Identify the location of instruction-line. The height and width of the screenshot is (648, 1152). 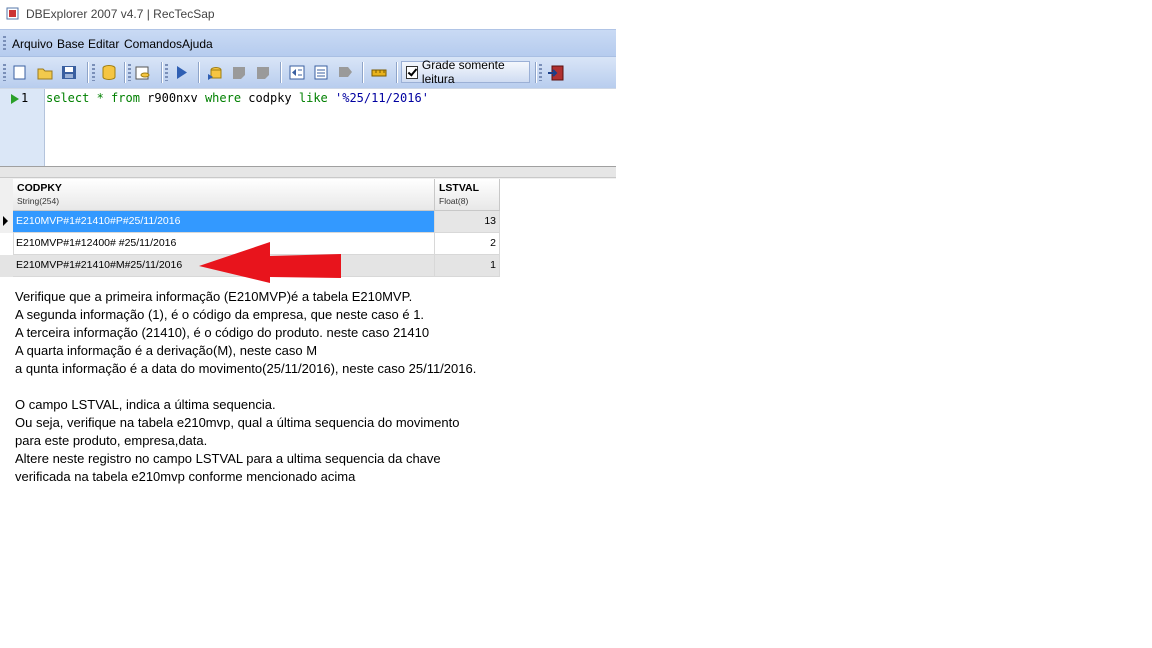
(245, 387).